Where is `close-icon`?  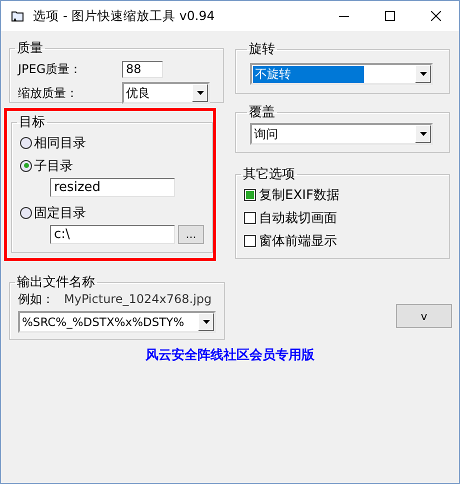
close-icon is located at coordinates (436, 16).